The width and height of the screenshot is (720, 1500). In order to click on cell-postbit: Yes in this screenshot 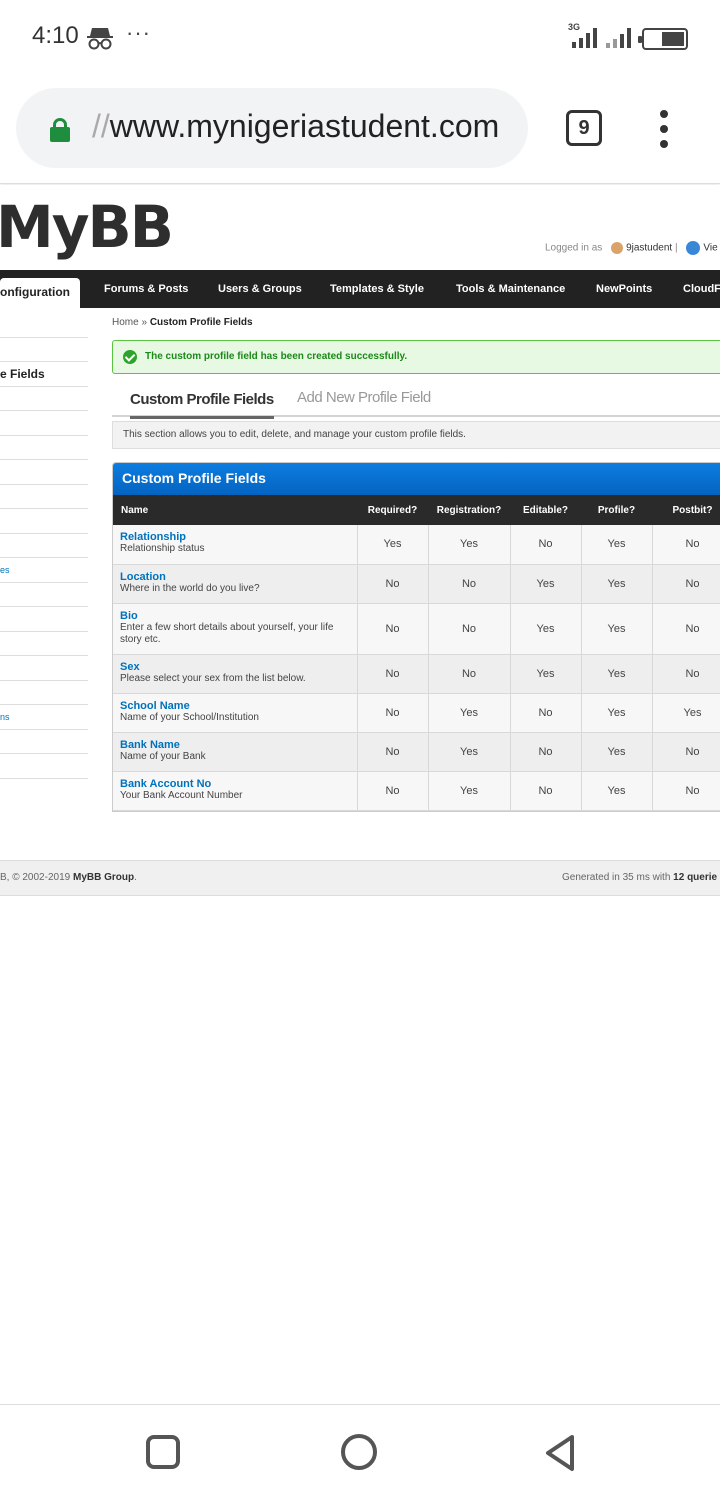, I will do `click(686, 713)`.